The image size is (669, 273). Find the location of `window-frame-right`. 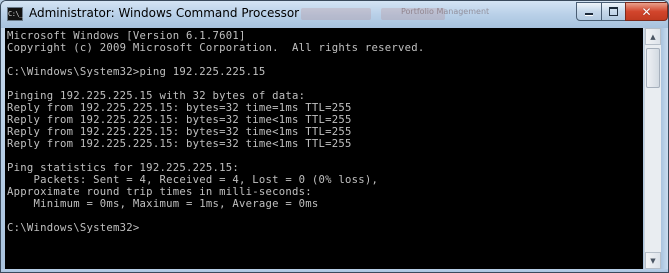

window-frame-right is located at coordinates (664, 150).